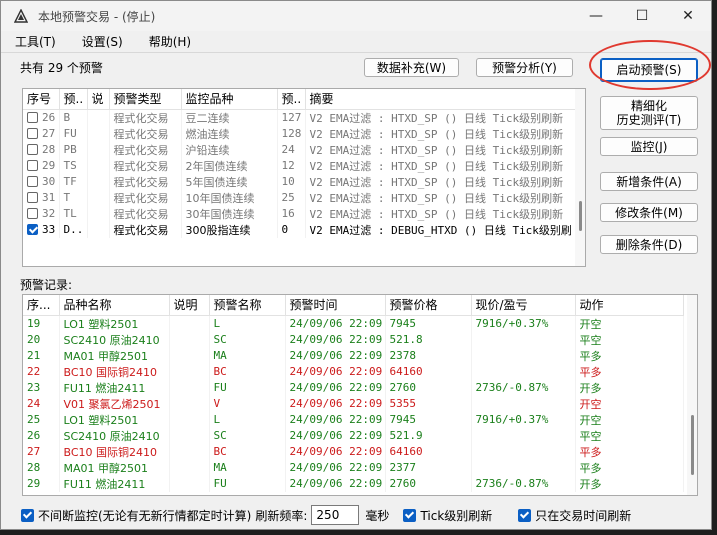 The width and height of the screenshot is (717, 535). Describe the element at coordinates (73, 99) in the screenshot. I see `rules-col-code: 预..` at that location.